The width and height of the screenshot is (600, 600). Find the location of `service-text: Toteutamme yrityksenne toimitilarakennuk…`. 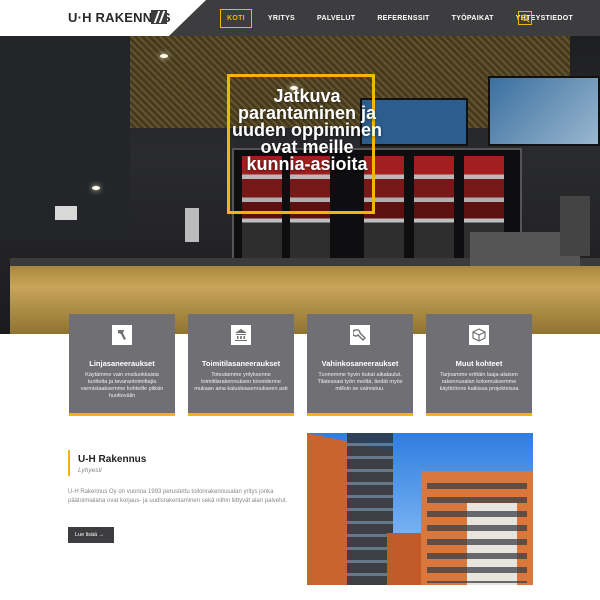

service-text: Toteutamme yrityksenne toimitilarakennuk… is located at coordinates (241, 382).